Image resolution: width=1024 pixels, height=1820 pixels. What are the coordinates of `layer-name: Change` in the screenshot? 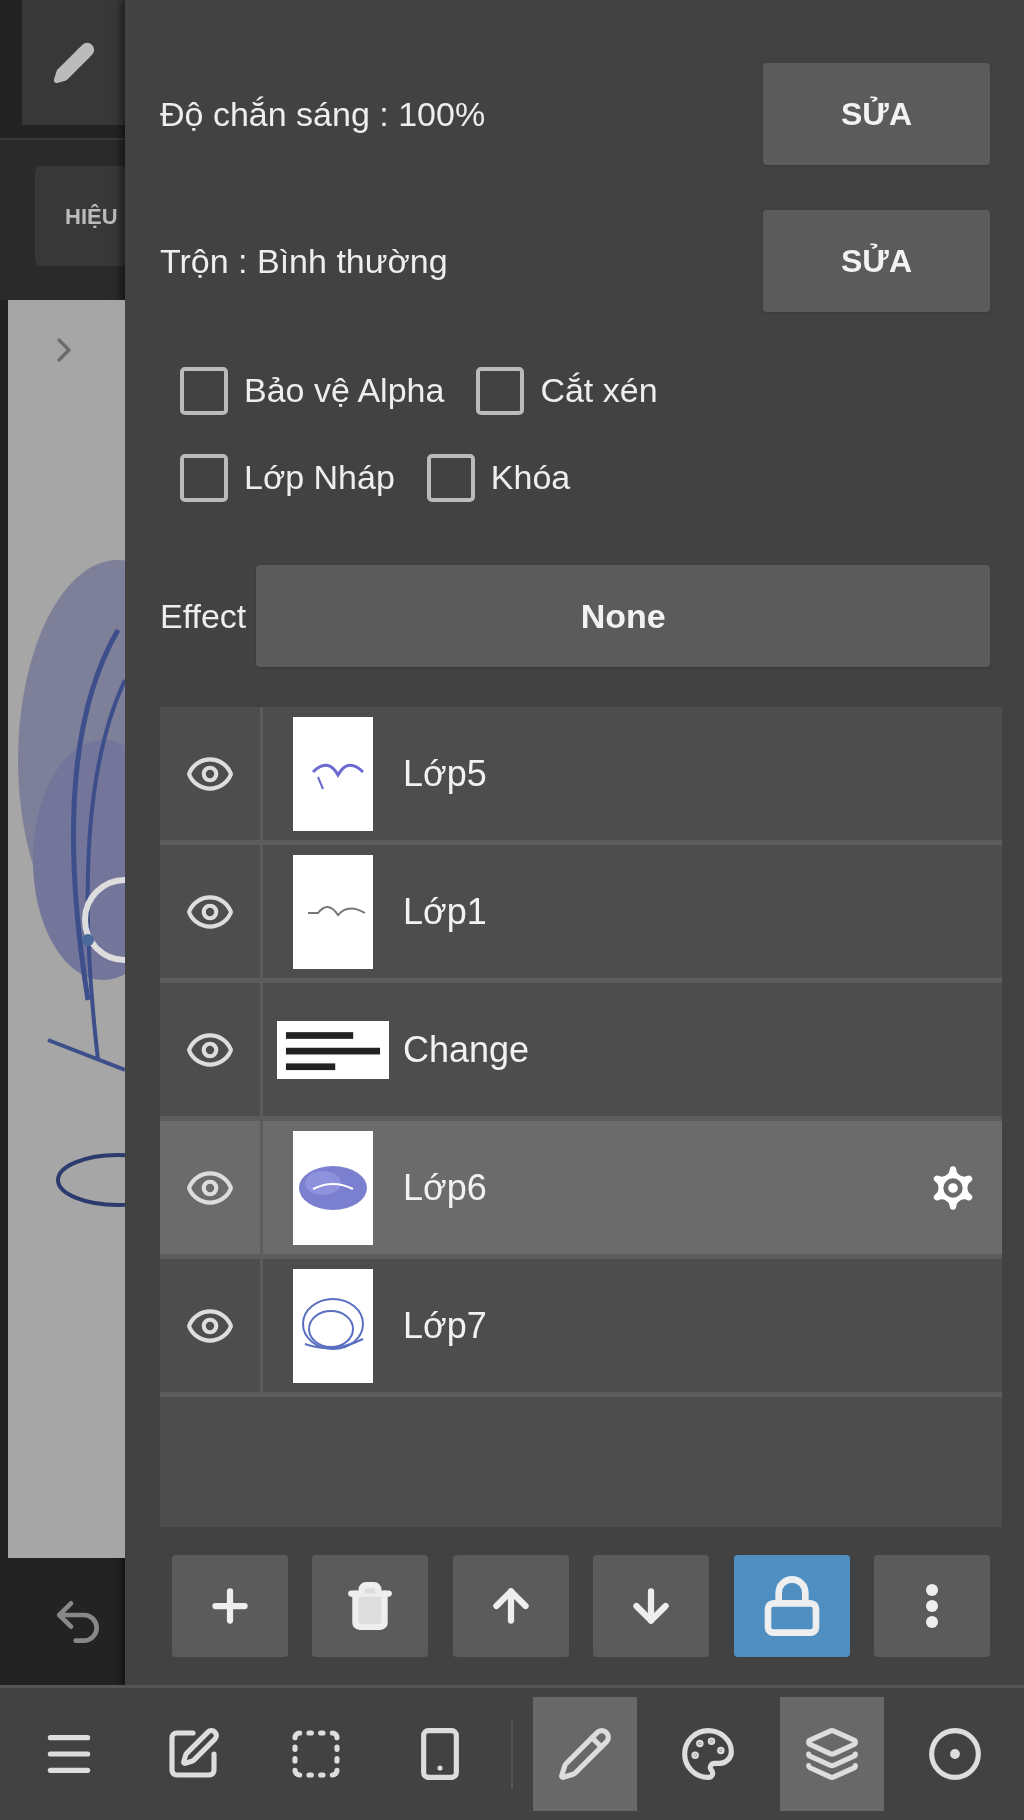 It's located at (467, 1049).